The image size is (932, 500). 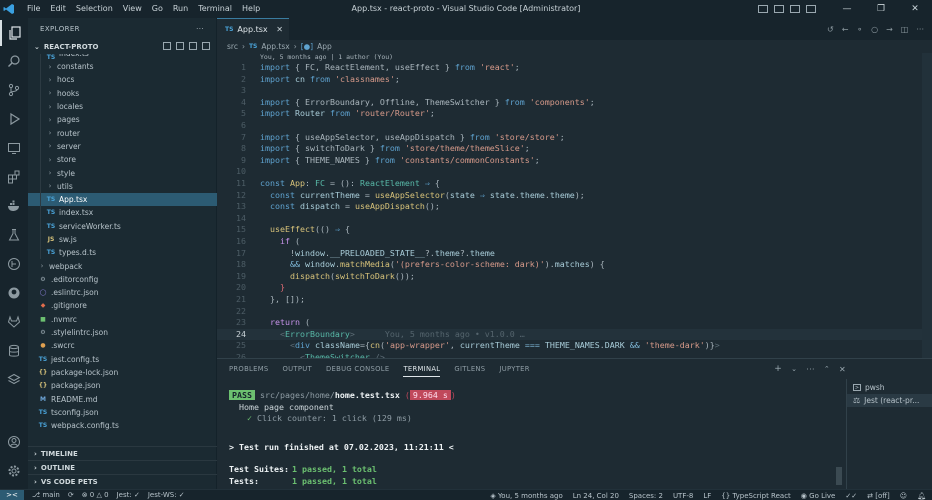 What do you see at coordinates (903, 496) in the screenshot?
I see `feedback-icon: ☺` at bounding box center [903, 496].